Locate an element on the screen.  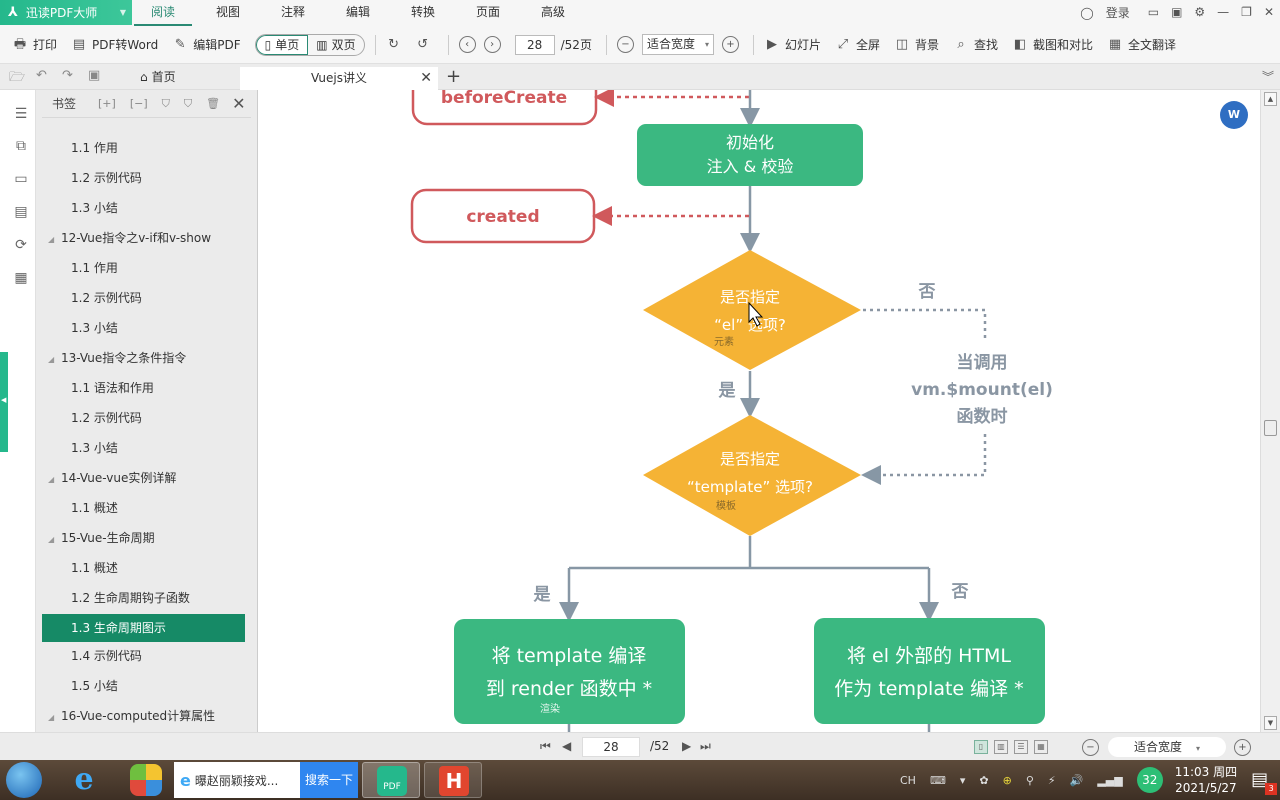
taskbar-h-app: H is located at coordinates (453, 780).